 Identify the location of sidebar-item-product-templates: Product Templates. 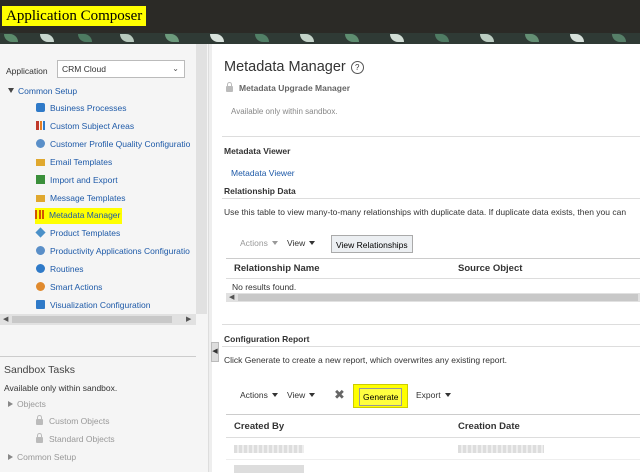
(77, 234).